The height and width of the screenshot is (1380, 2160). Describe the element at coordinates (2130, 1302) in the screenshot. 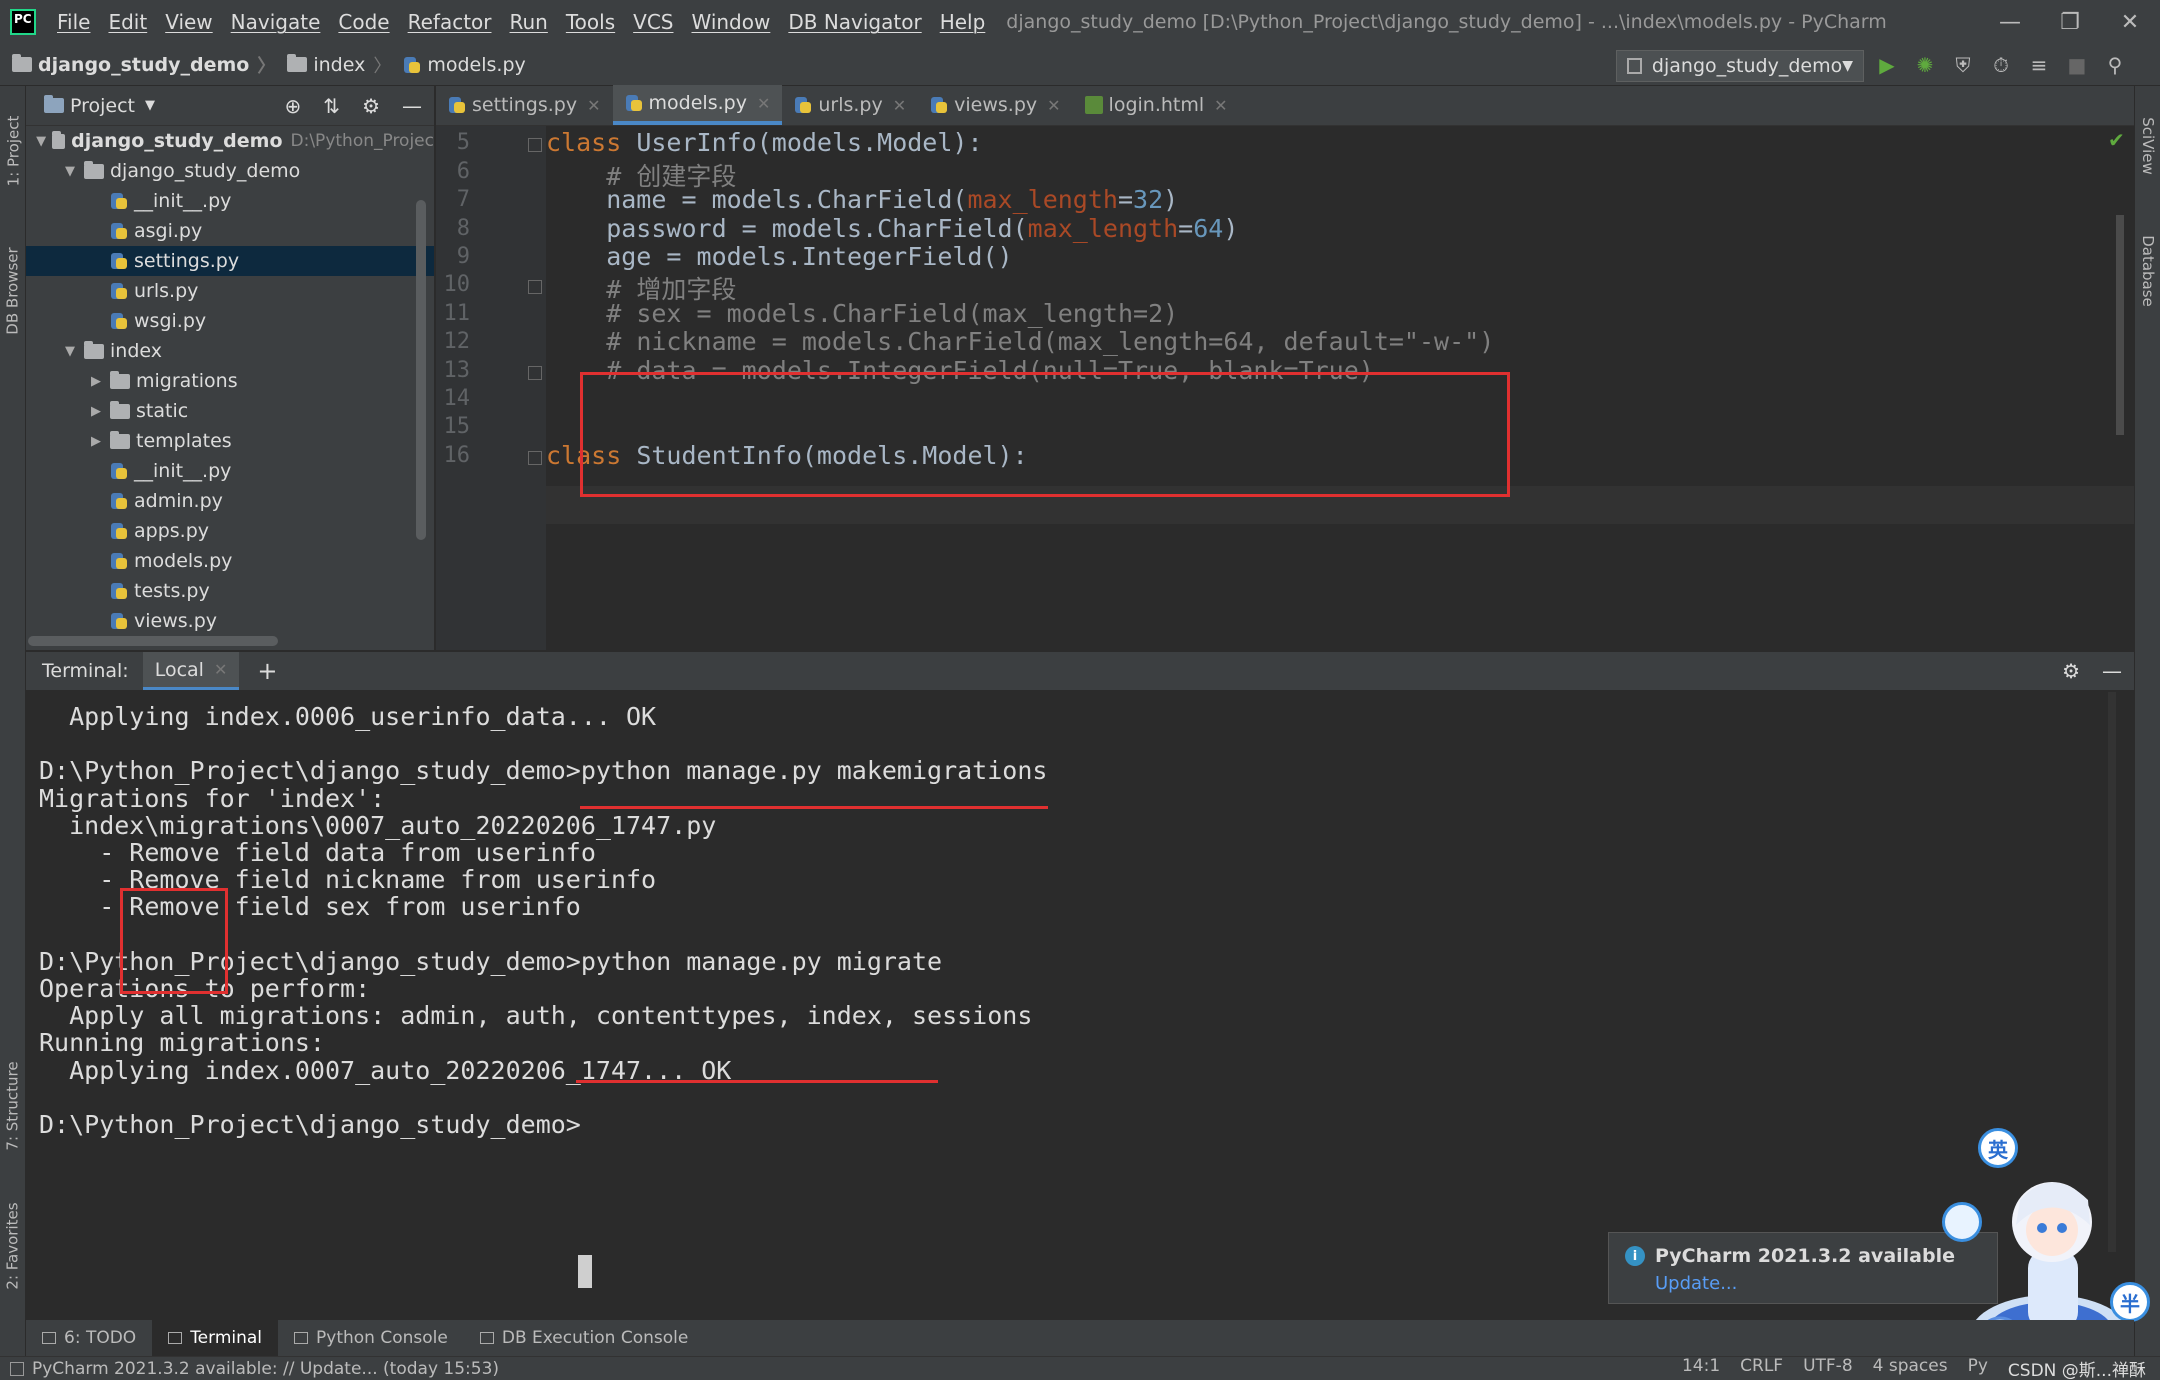

I see `ime-half-width-badge: 半` at that location.